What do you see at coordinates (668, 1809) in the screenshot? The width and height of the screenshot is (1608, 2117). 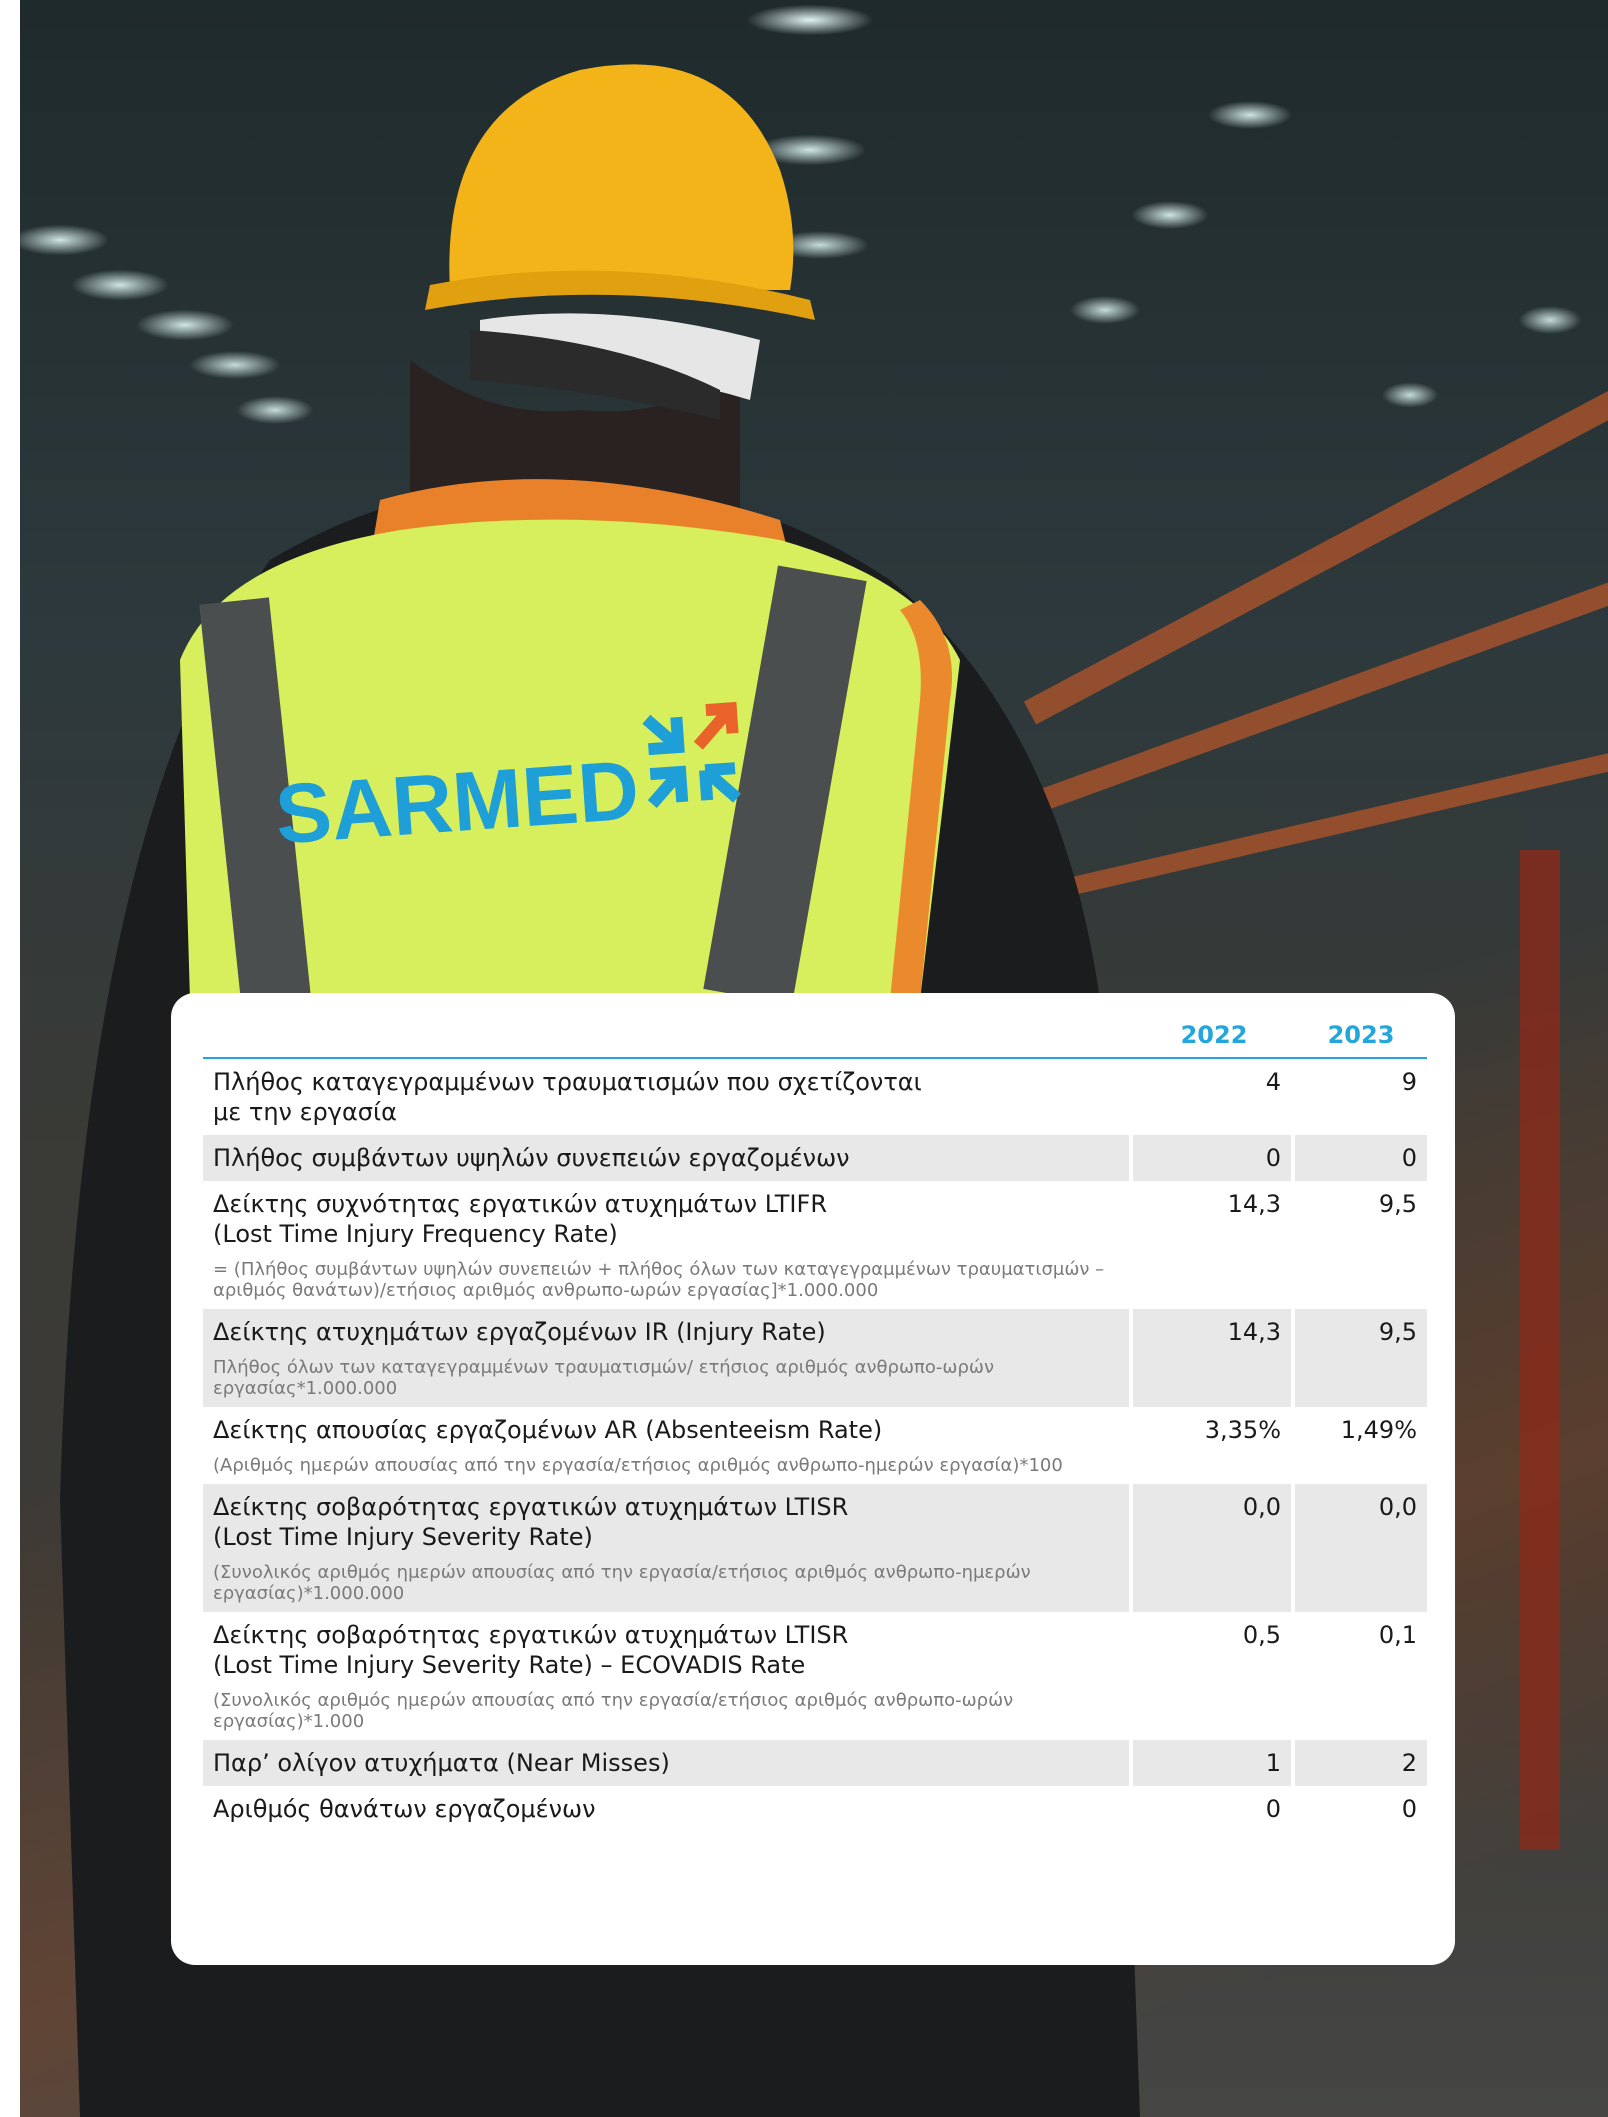 I see `row-label: Αριθμός θανάτων εργαζομένων` at bounding box center [668, 1809].